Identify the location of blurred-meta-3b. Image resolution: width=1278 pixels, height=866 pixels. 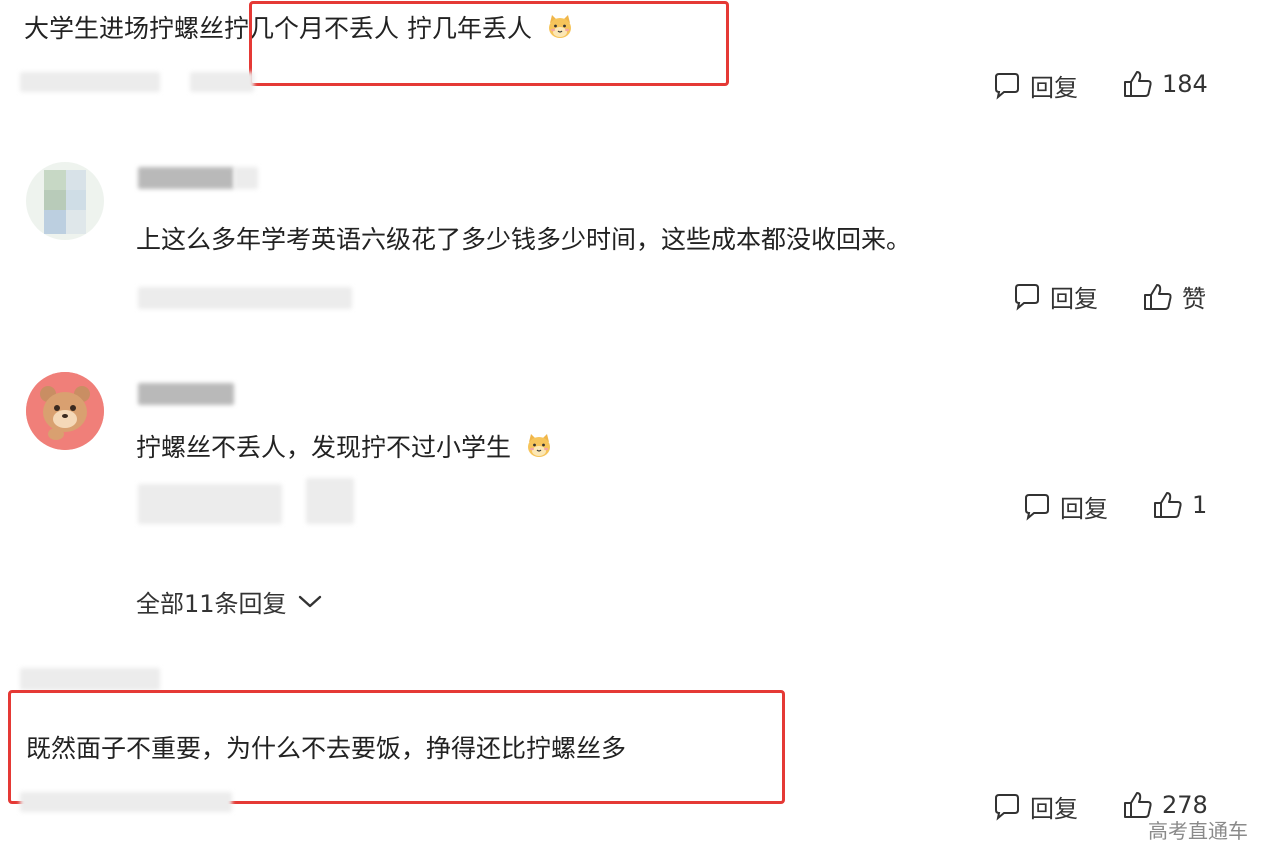
(330, 501).